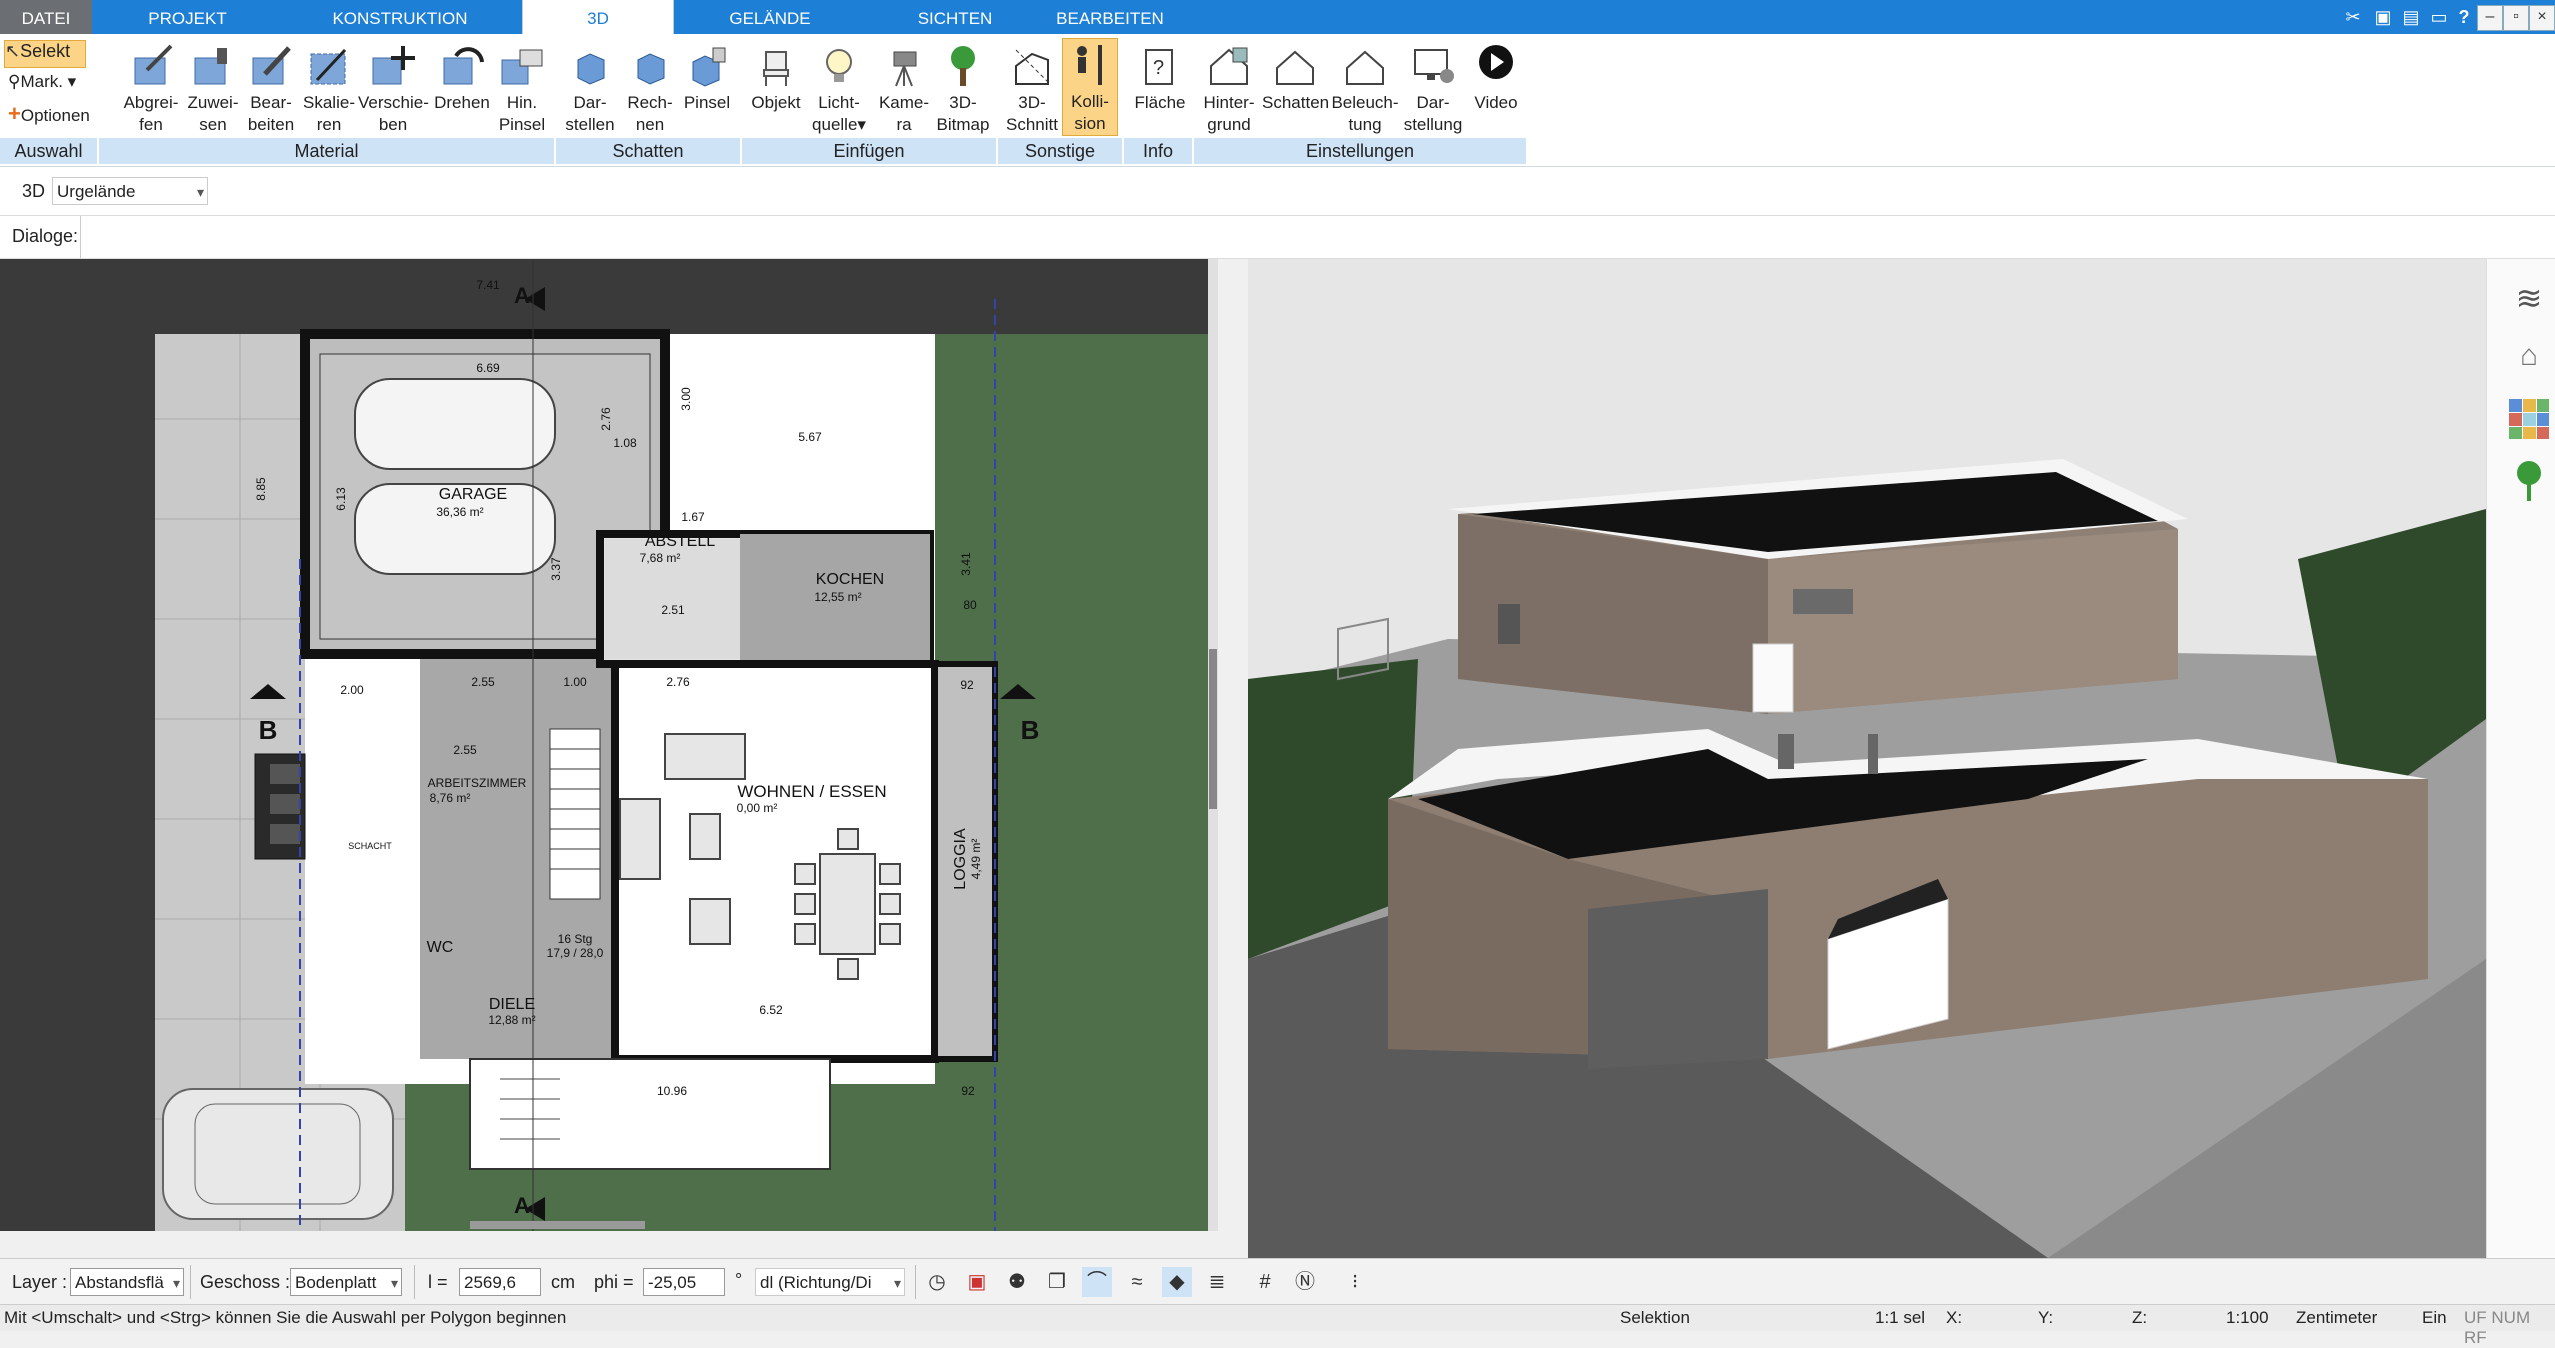 The width and height of the screenshot is (2555, 1348). I want to click on drehen-button: Drehen, so click(462, 77).